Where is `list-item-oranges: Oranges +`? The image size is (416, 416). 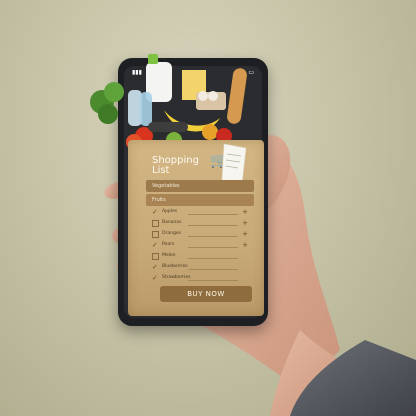
list-item-oranges: Oranges + is located at coordinates (200, 235).